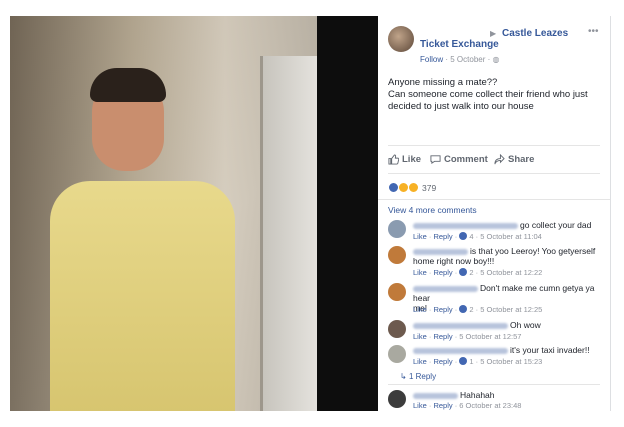  Describe the element at coordinates (471, 361) in the screenshot. I see `comment-like-count: 1` at that location.